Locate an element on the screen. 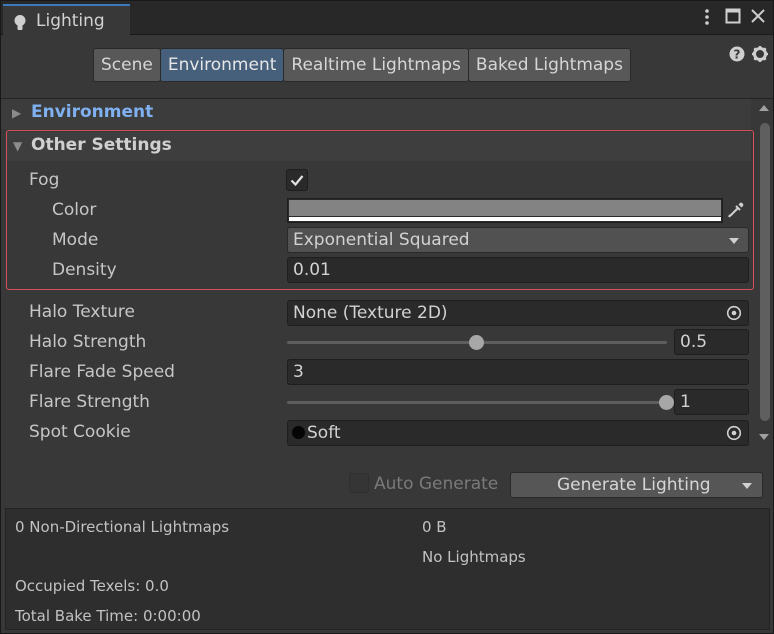 The image size is (774, 634). flare-fade-speed-label: Flare Fade Speed is located at coordinates (102, 372).